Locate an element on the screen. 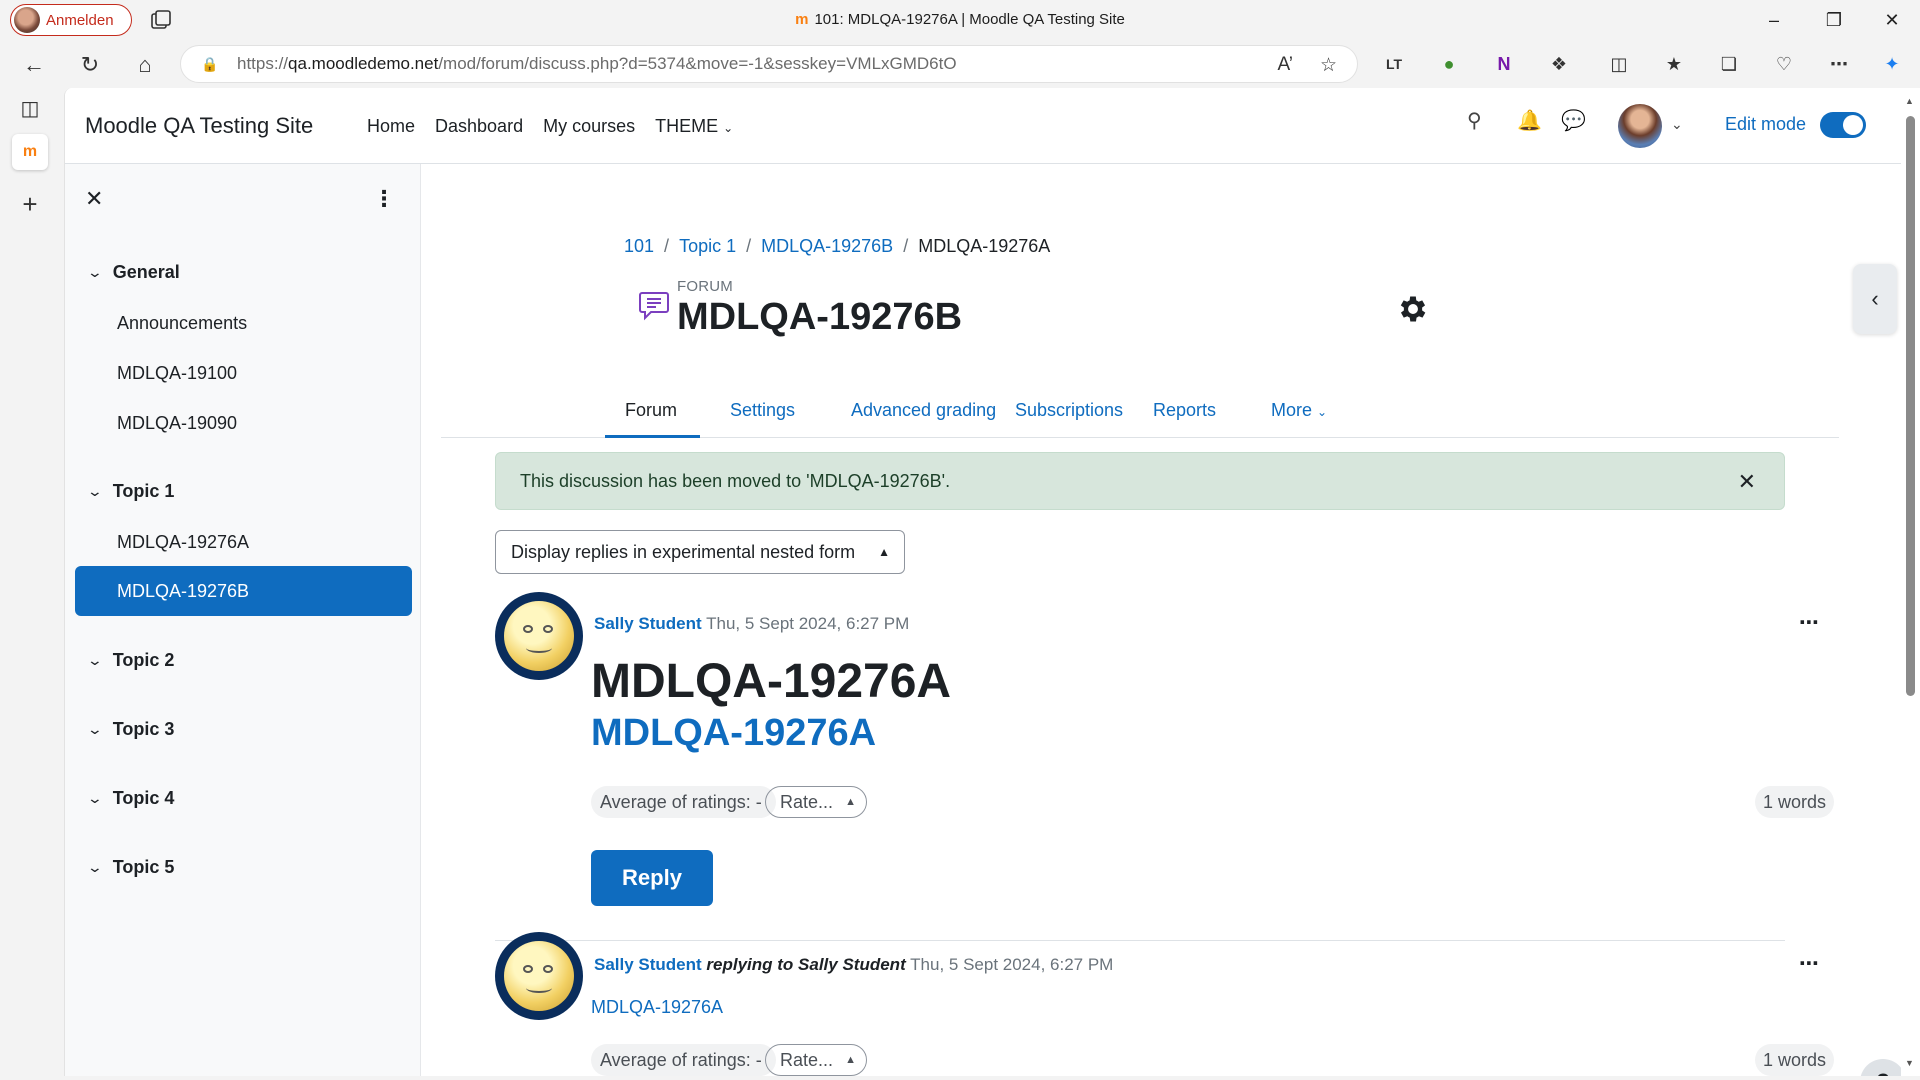 The width and height of the screenshot is (1920, 1080). close-window-button: ✕ is located at coordinates (1892, 20).